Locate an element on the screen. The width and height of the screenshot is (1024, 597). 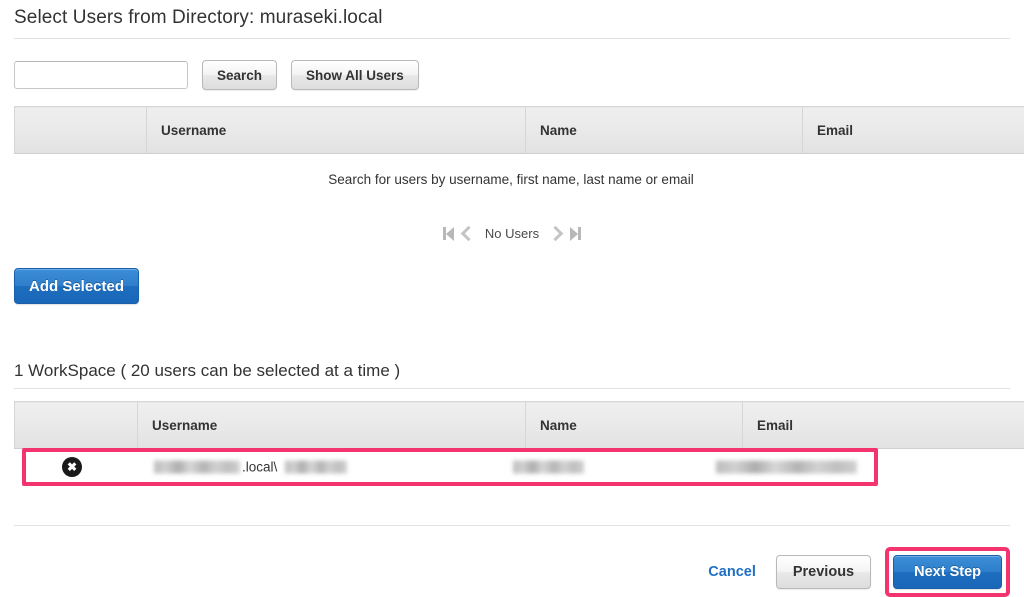
last-page-icon is located at coordinates (575, 234).